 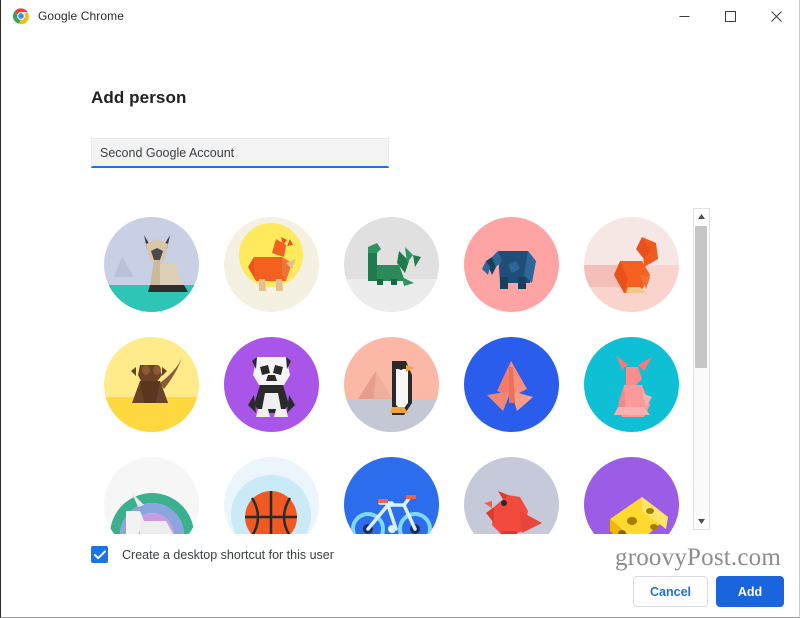 I want to click on chevron-down-icon, so click(x=701, y=521).